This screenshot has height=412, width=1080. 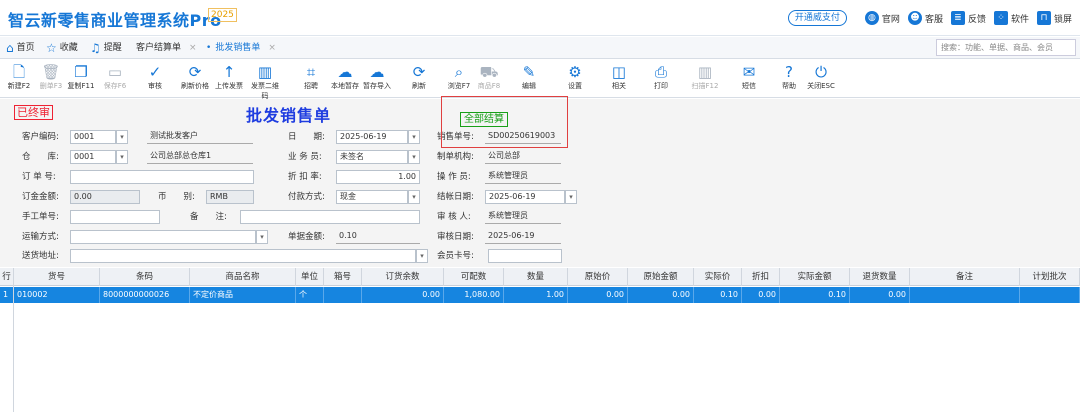 What do you see at coordinates (95, 48) in the screenshot?
I see `bell-icon: ♫` at bounding box center [95, 48].